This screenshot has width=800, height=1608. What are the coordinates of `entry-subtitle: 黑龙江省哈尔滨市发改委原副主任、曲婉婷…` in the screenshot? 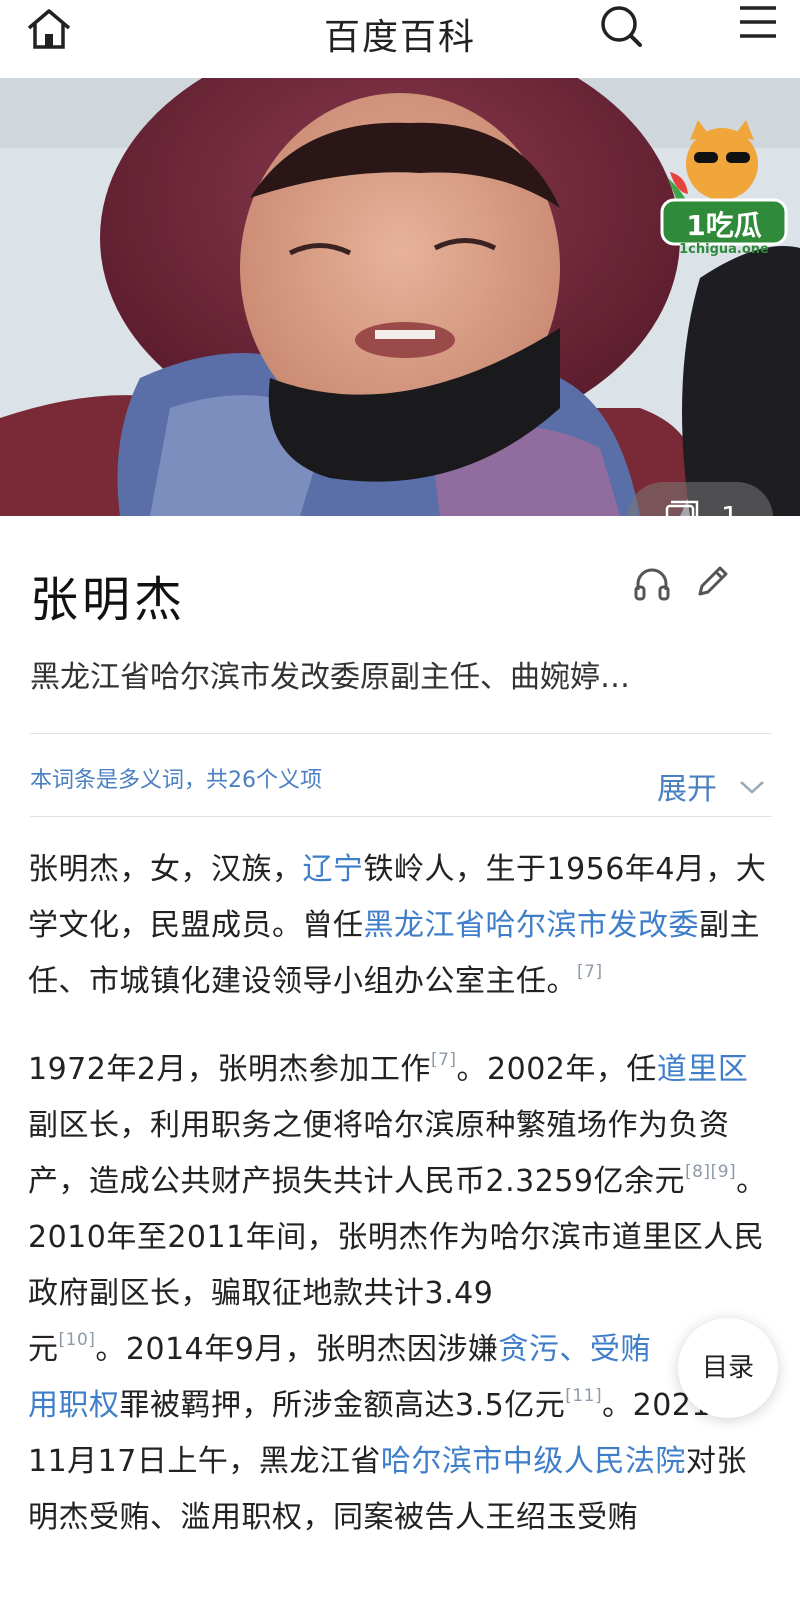 It's located at (330, 677).